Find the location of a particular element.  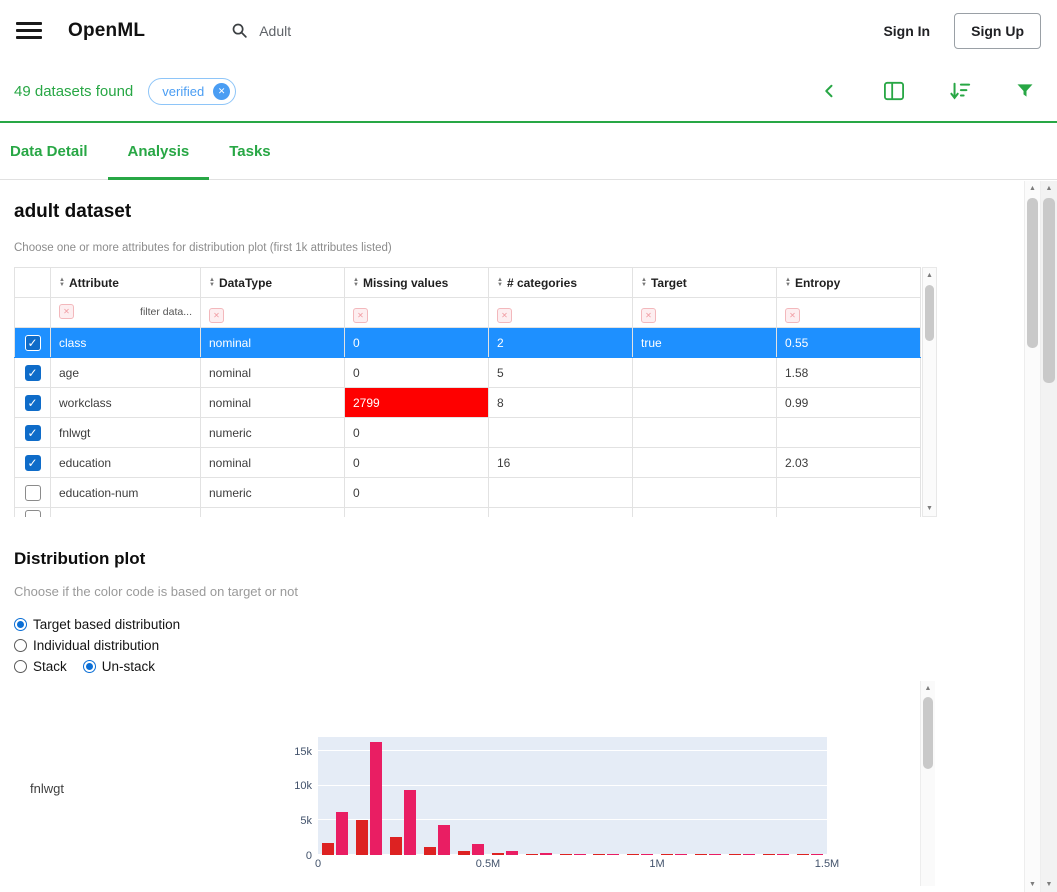

table-scrollbar-thumb is located at coordinates (929, 313).